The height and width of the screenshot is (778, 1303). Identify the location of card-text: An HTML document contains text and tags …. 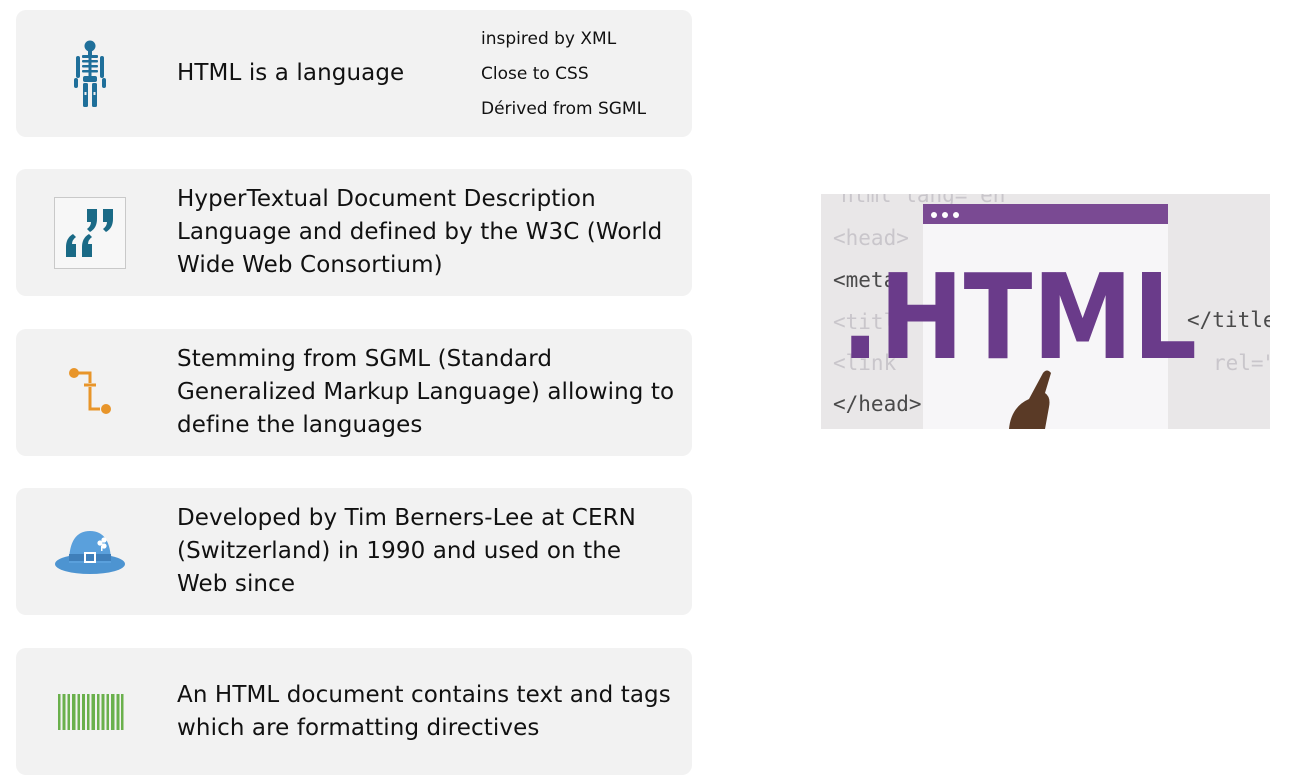
(424, 711).